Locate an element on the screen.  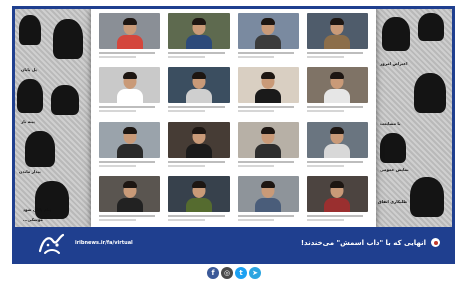
bullet-icon is located at coordinates (435, 242).